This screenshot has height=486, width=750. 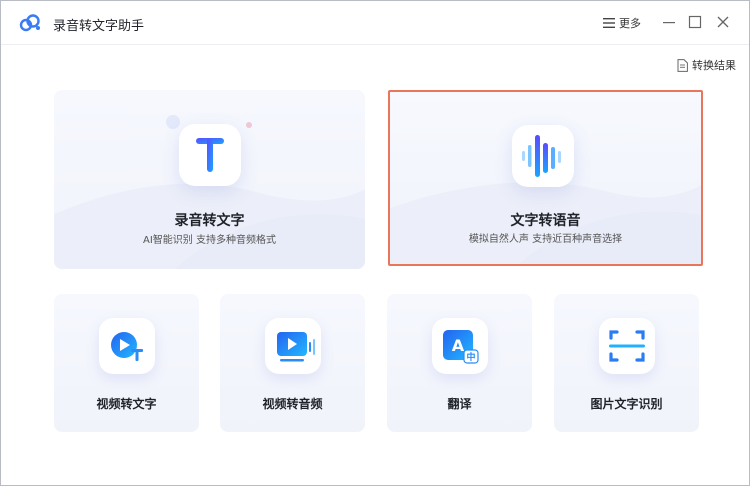 What do you see at coordinates (375, 23) in the screenshot?
I see `title-bar: 录音转文字助手 更多` at bounding box center [375, 23].